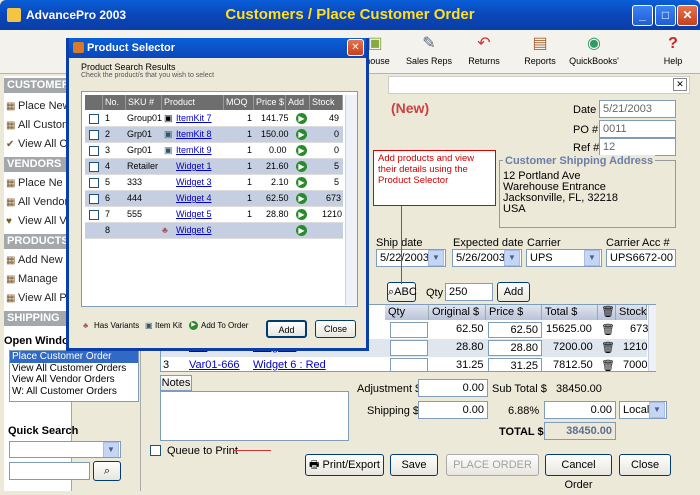  What do you see at coordinates (570, 312) in the screenshot?
I see `column-header: Total $` at bounding box center [570, 312].